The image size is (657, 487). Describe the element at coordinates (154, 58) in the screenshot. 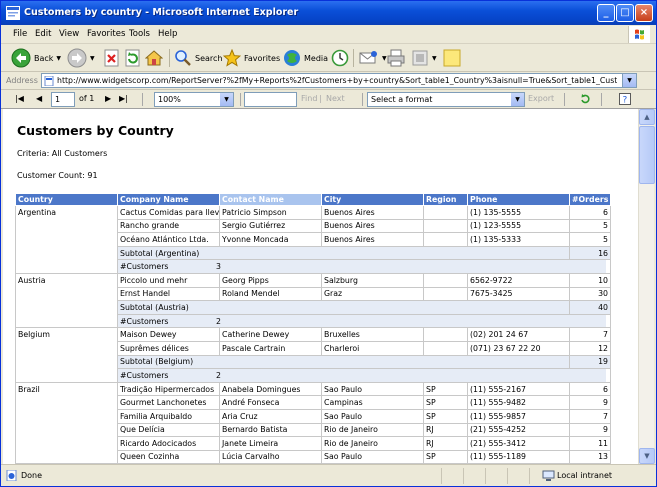

I see `home-button` at that location.